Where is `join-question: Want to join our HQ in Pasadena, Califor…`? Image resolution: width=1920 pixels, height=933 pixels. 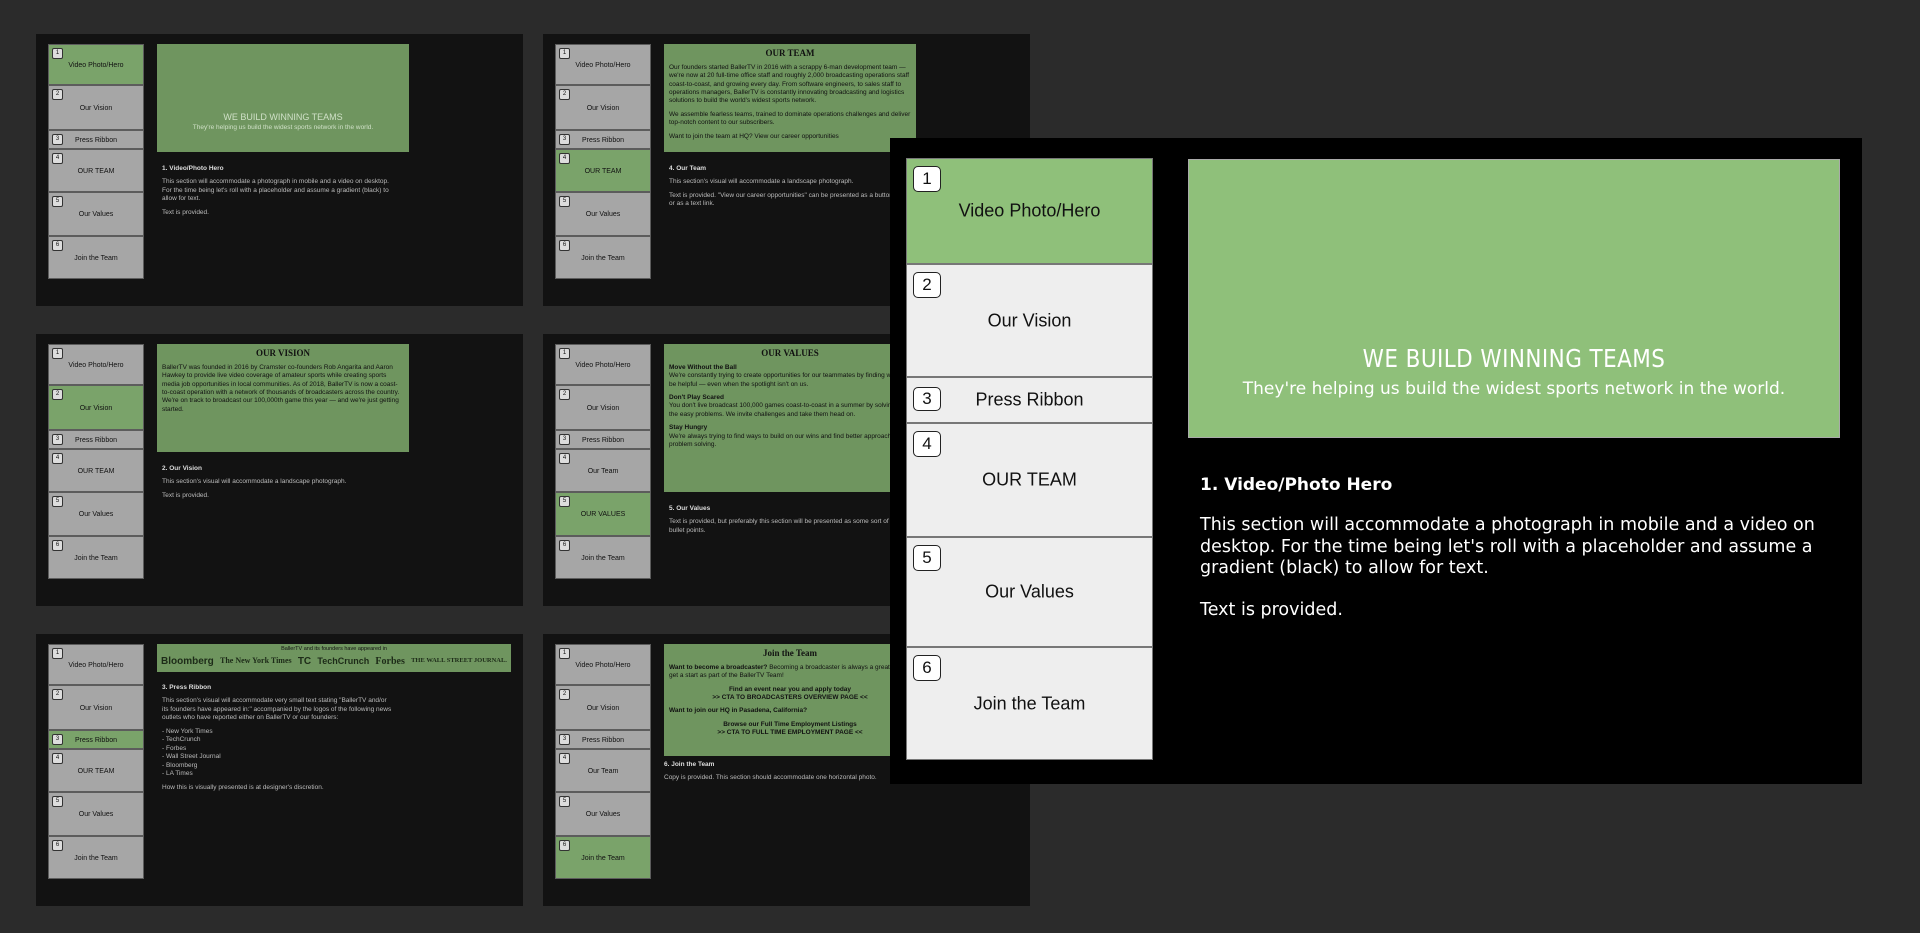
join-question: Want to join our HQ in Pasadena, Califor… is located at coordinates (738, 711).